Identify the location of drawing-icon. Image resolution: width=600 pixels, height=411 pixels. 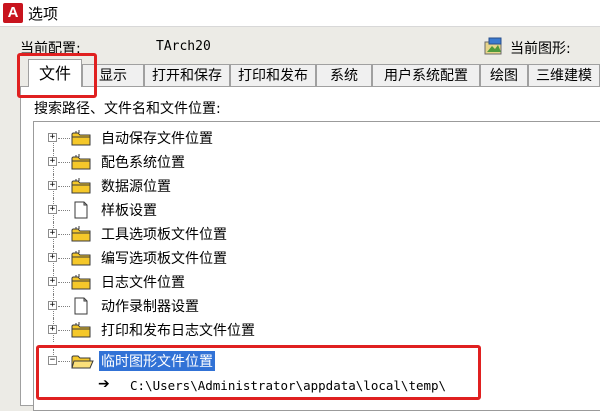
(493, 46).